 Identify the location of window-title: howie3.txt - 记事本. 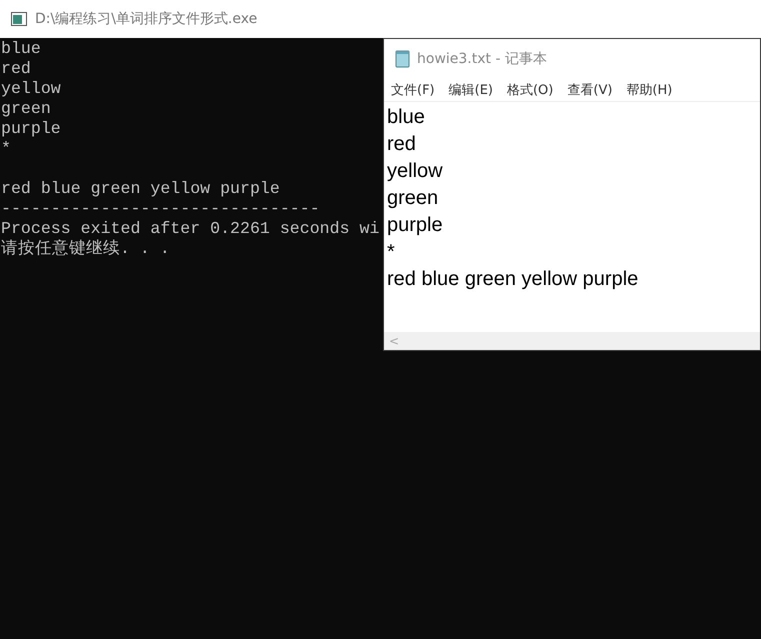
(482, 59).